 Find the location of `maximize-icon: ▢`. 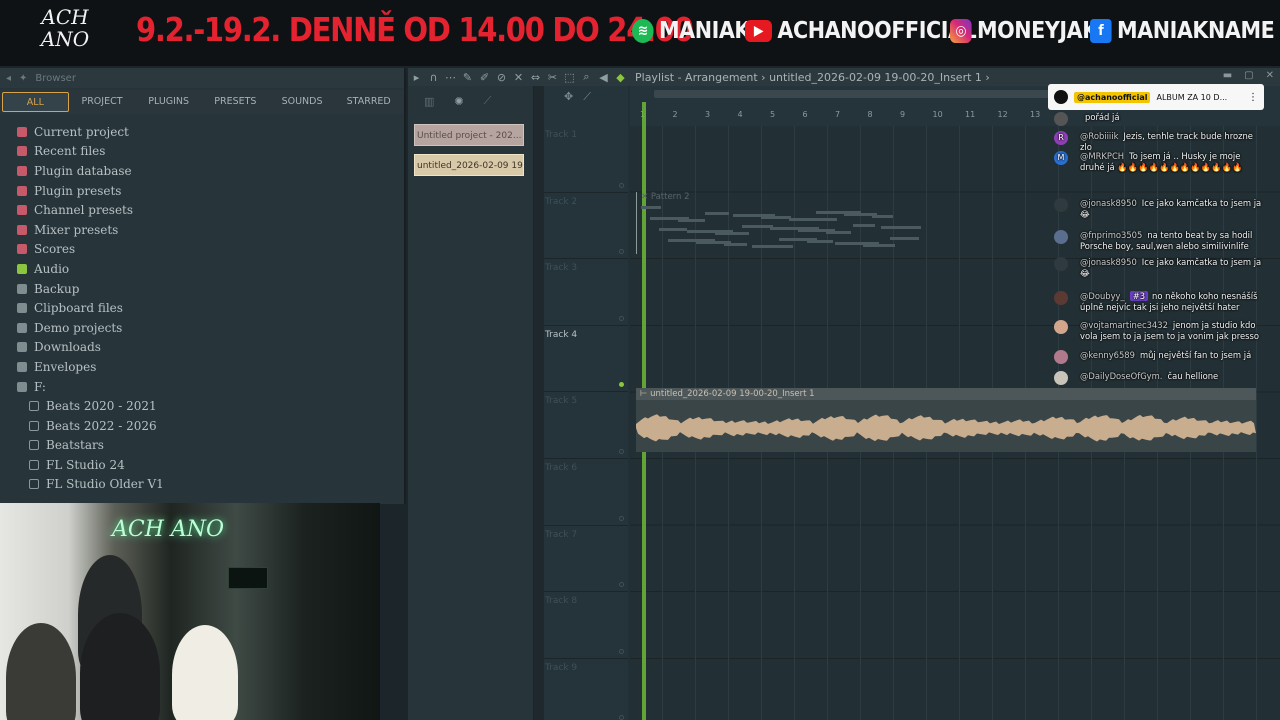

maximize-icon: ▢ is located at coordinates (1248, 75).